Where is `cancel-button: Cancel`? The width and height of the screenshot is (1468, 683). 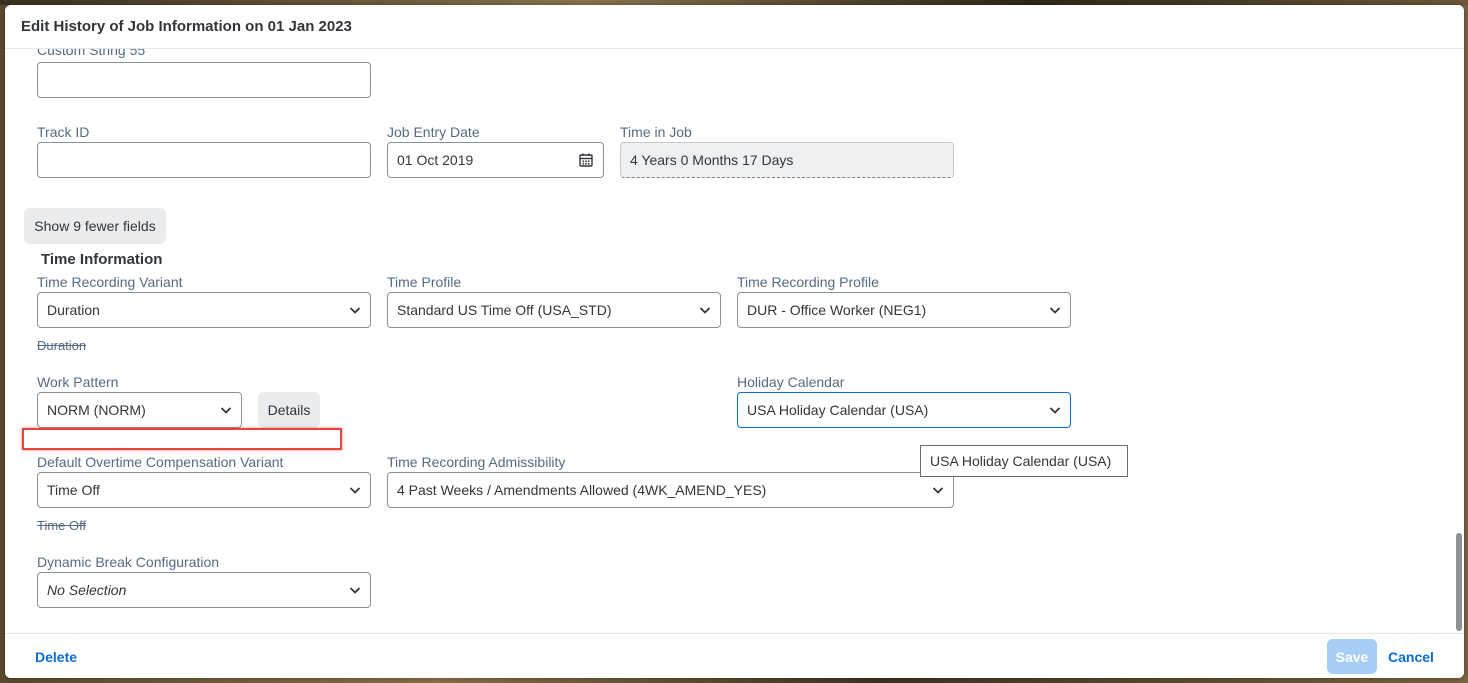
cancel-button: Cancel is located at coordinates (1411, 657).